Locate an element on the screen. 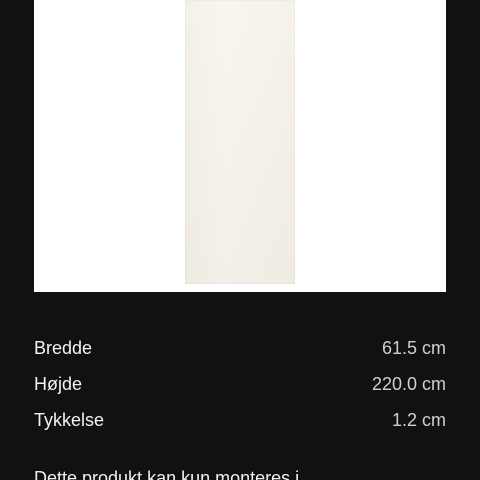 The width and height of the screenshot is (480, 480). width-row: Bredde 61.5 cm is located at coordinates (240, 348).